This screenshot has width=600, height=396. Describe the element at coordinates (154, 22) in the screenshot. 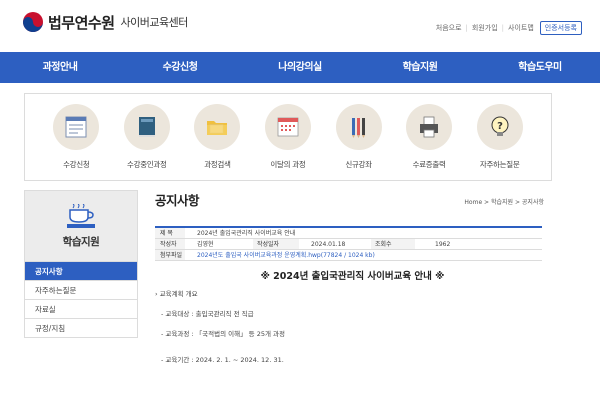

I see `logo-sub-text: 사이버교육센터` at that location.